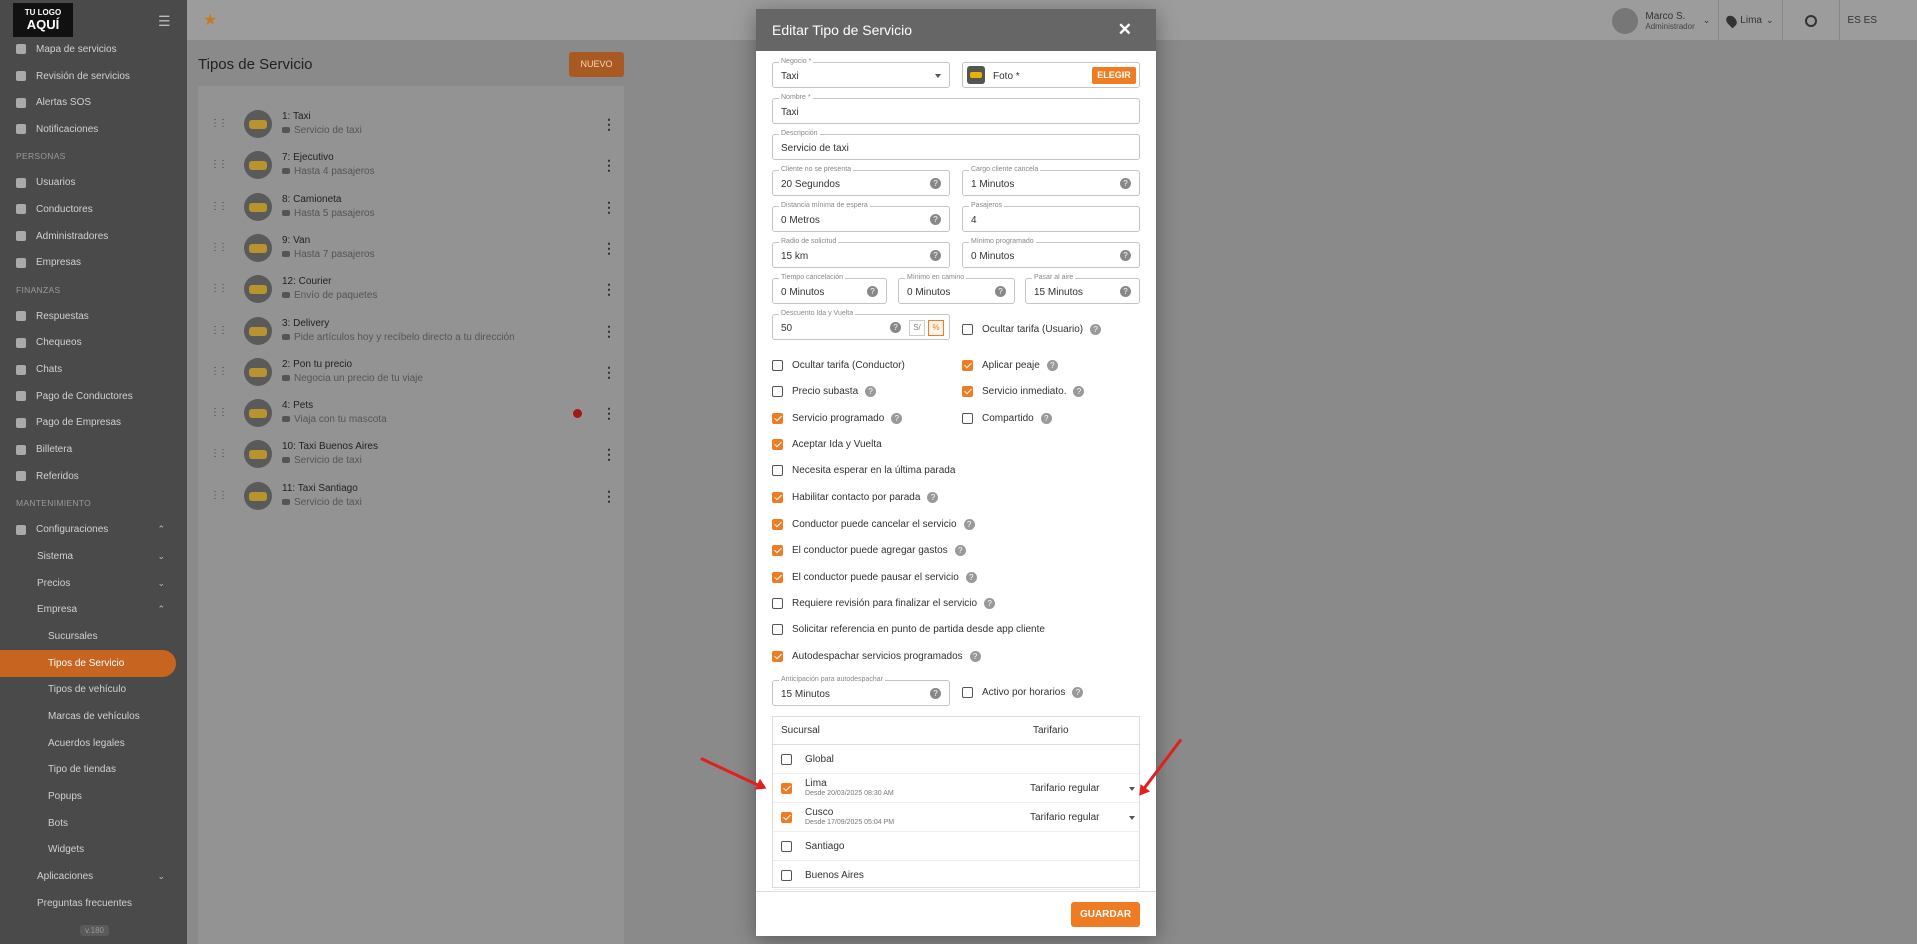 Image resolution: width=1917 pixels, height=944 pixels. I want to click on favorite-star-icon: ★, so click(210, 20).